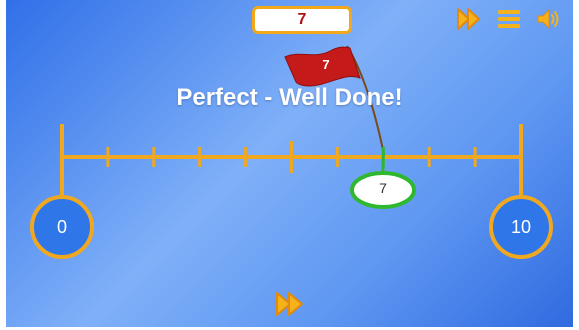  I want to click on start-label: 0, so click(61, 227).